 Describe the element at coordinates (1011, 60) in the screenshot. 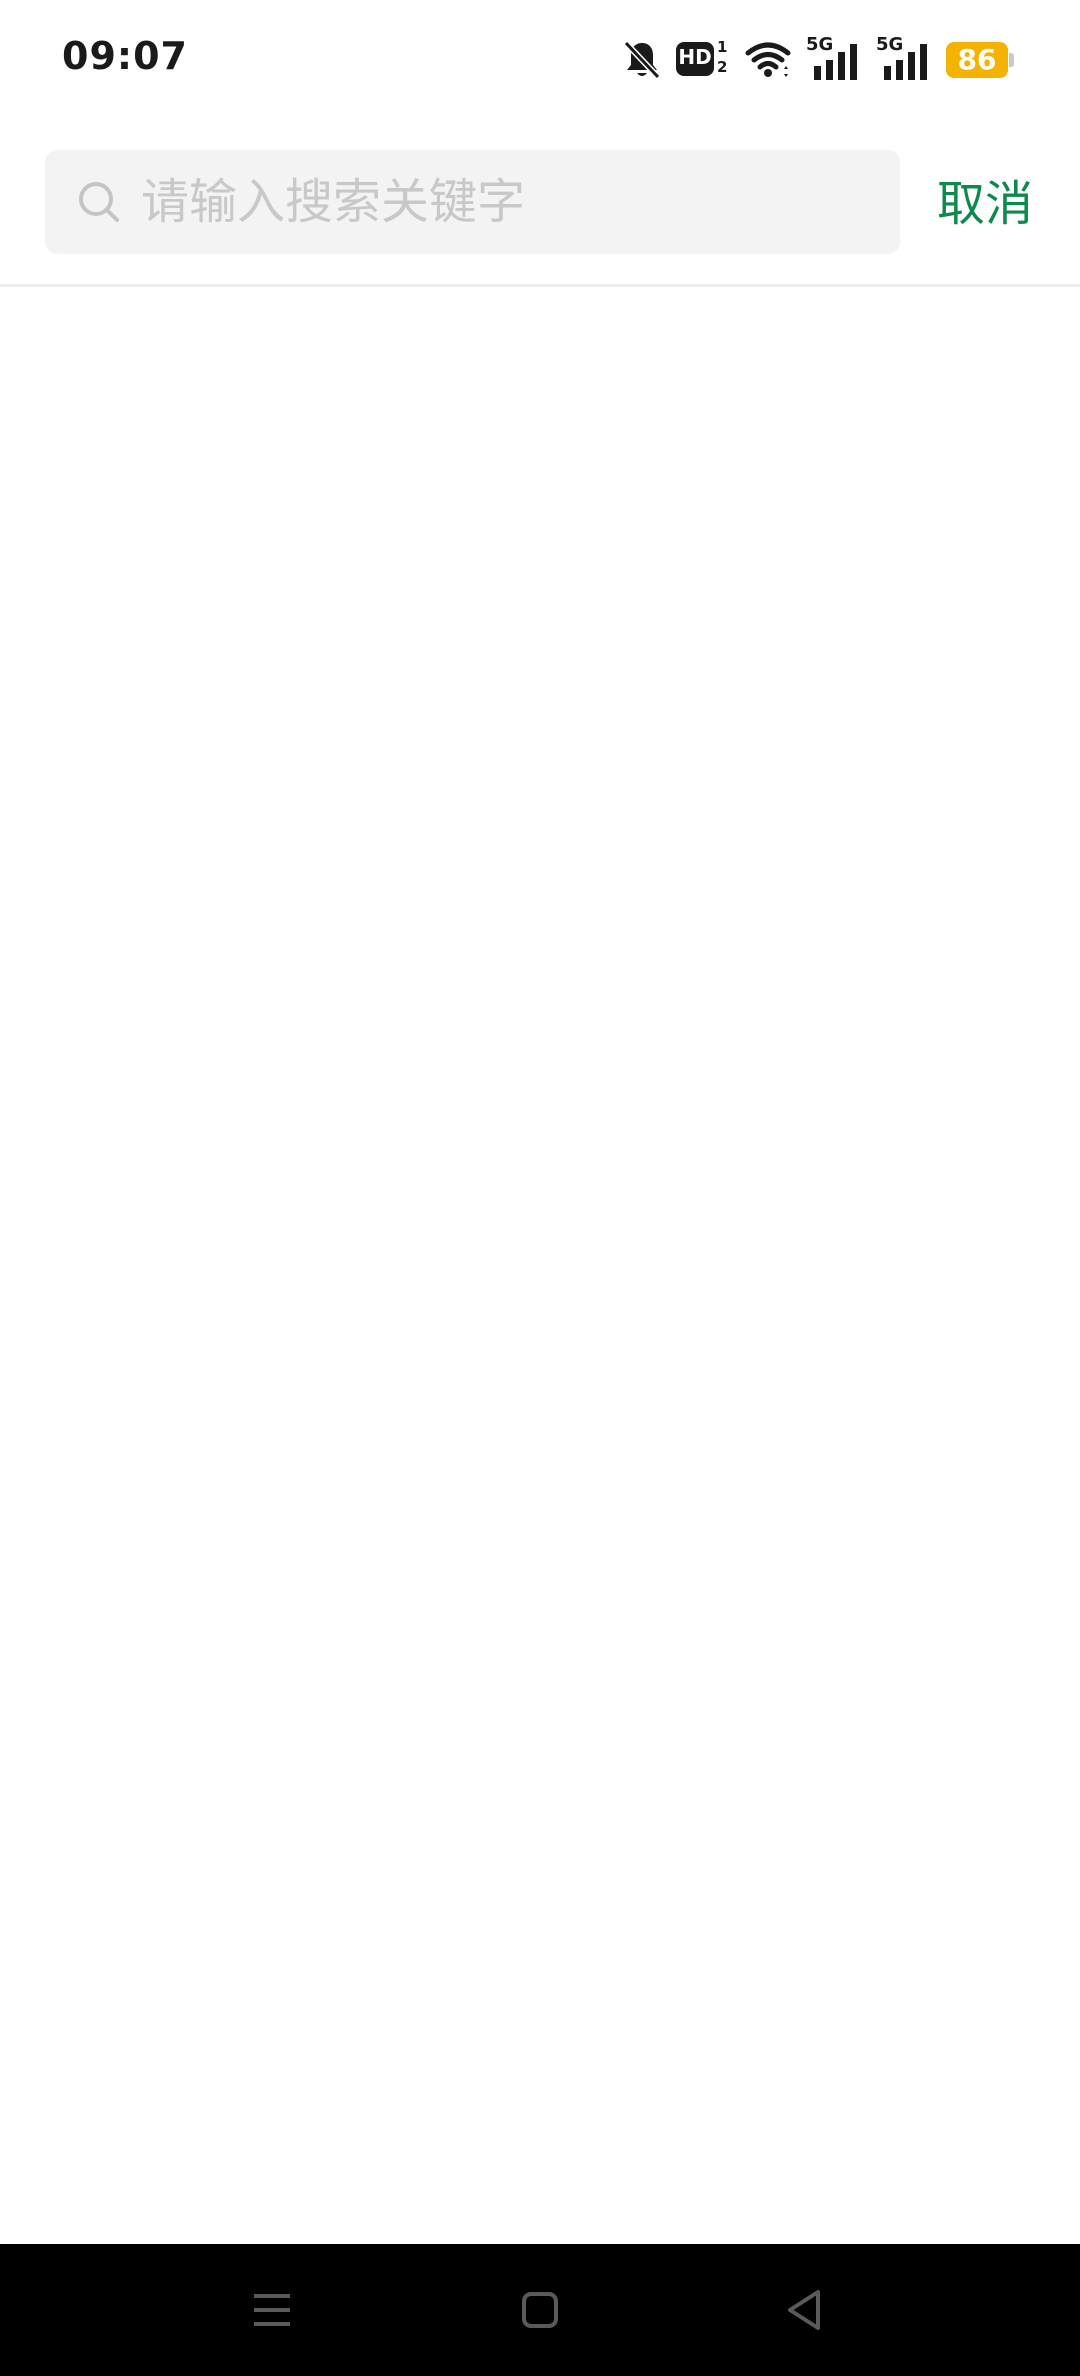

I see `battery-tip` at that location.